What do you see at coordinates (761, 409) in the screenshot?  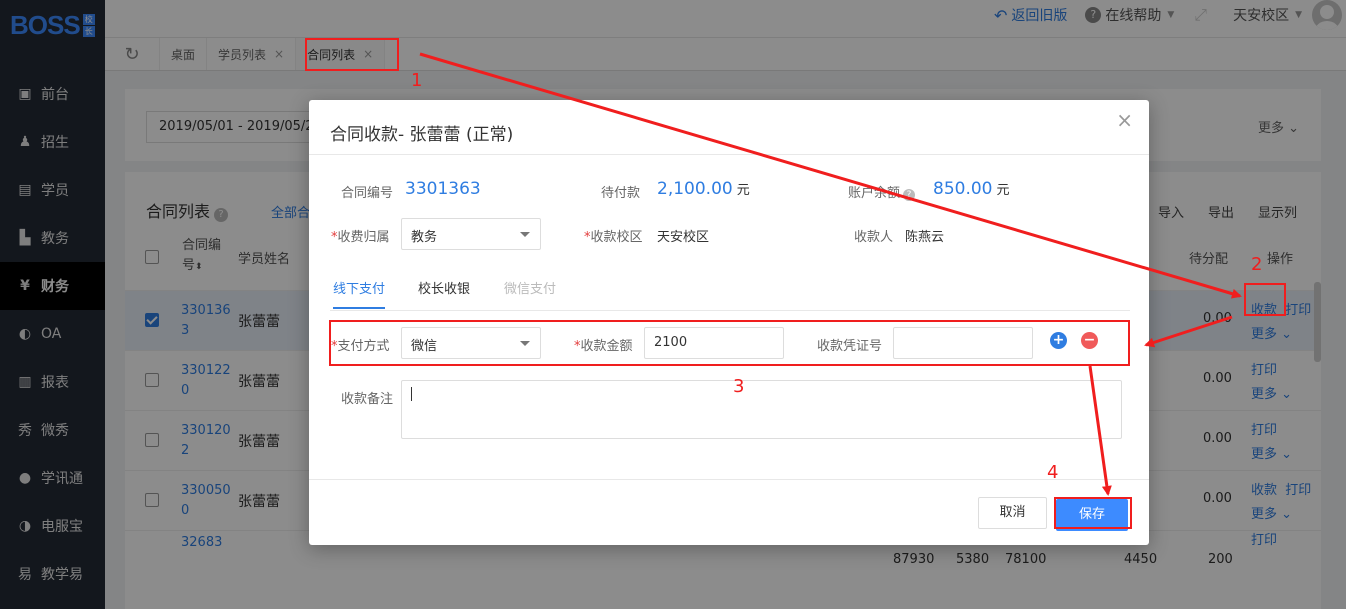 I see `note-textarea` at bounding box center [761, 409].